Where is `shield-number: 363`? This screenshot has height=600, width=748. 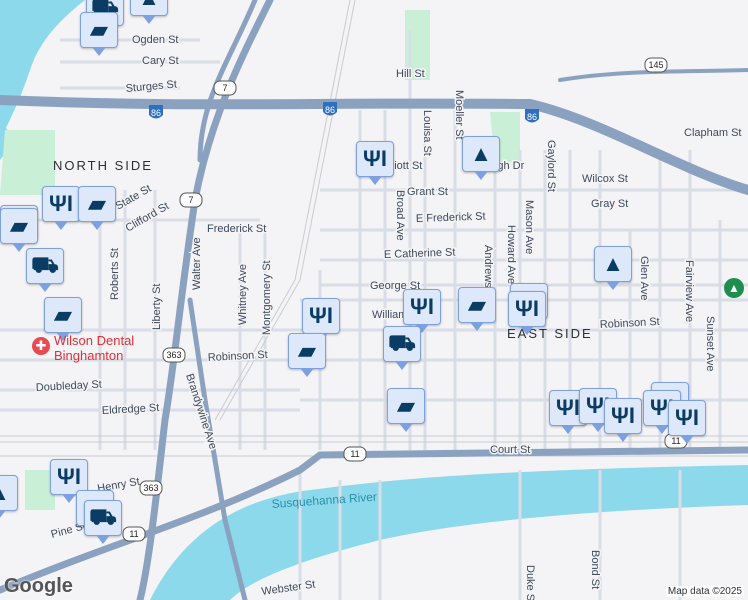
shield-number: 363 is located at coordinates (150, 488).